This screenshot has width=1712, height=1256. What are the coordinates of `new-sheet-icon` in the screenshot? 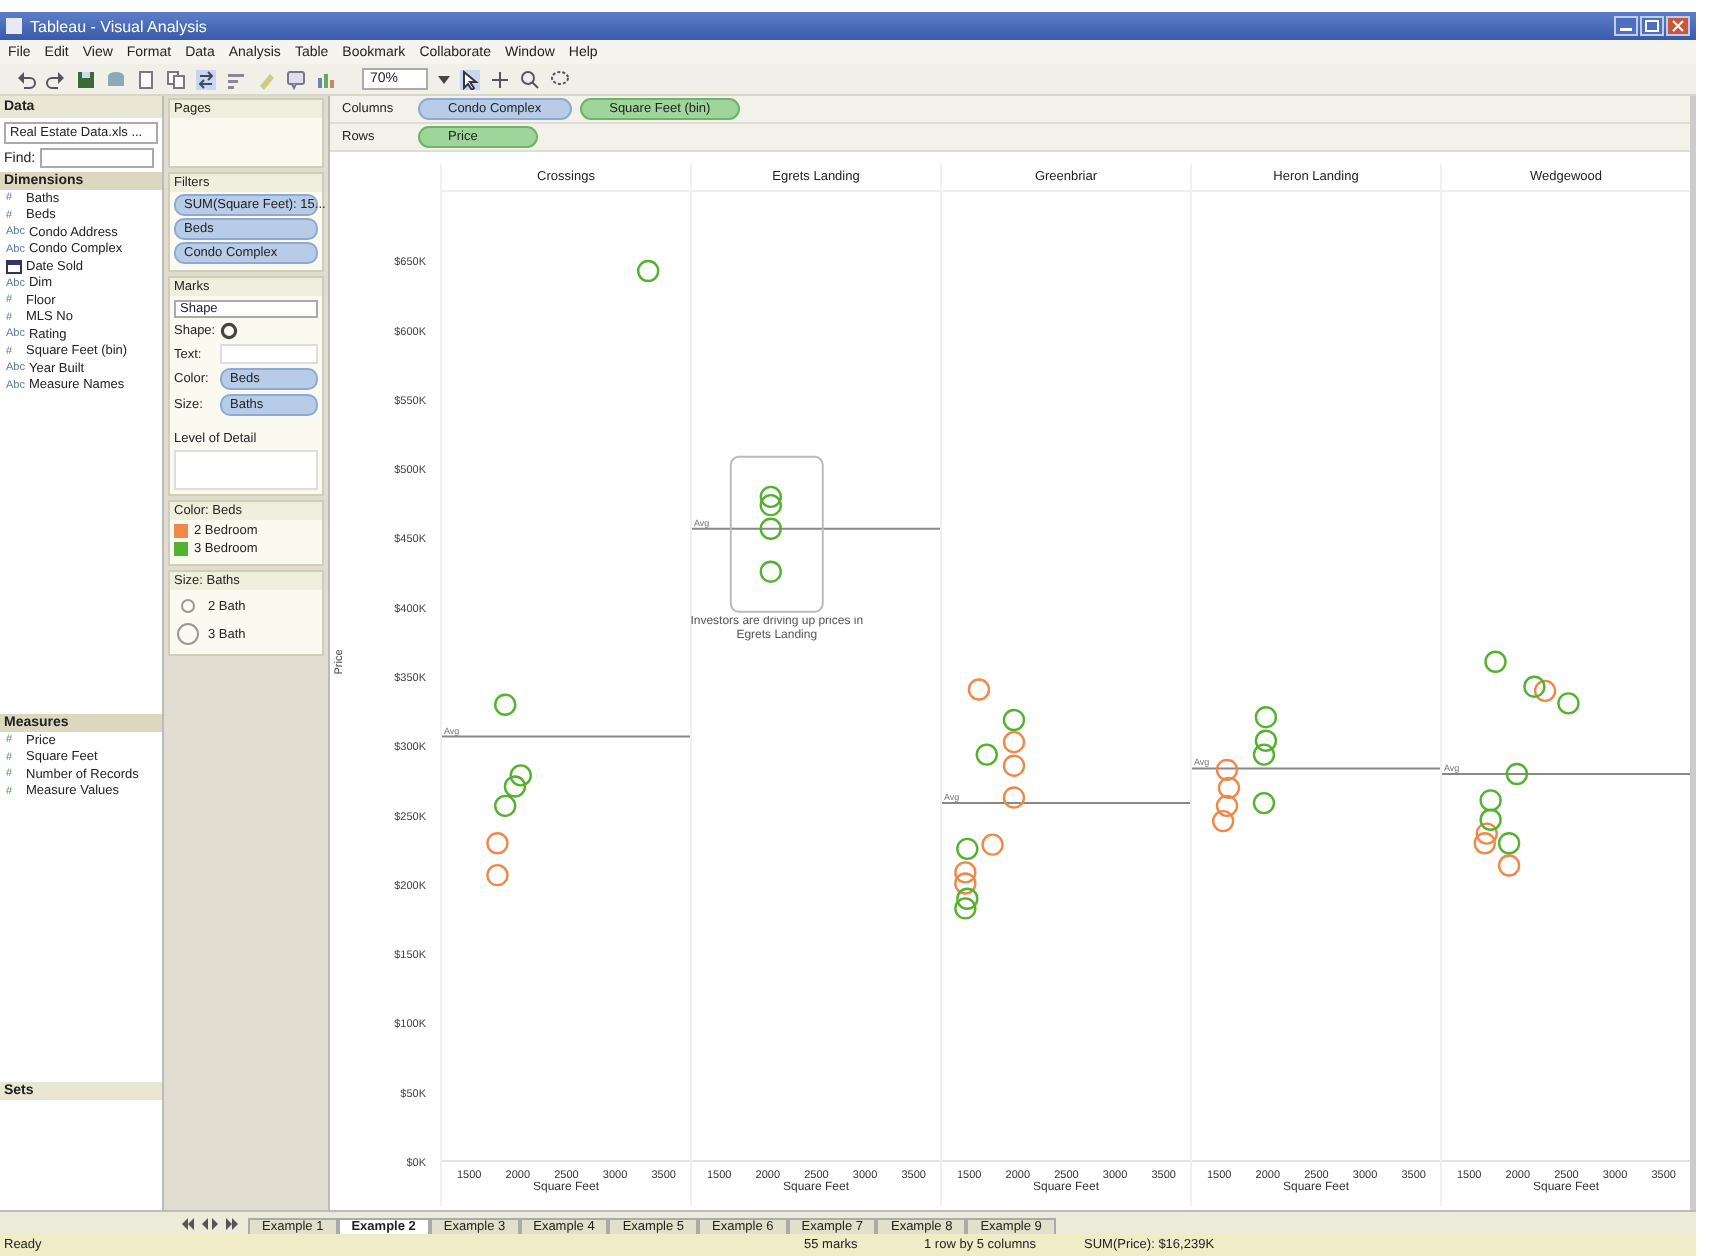 It's located at (146, 79).